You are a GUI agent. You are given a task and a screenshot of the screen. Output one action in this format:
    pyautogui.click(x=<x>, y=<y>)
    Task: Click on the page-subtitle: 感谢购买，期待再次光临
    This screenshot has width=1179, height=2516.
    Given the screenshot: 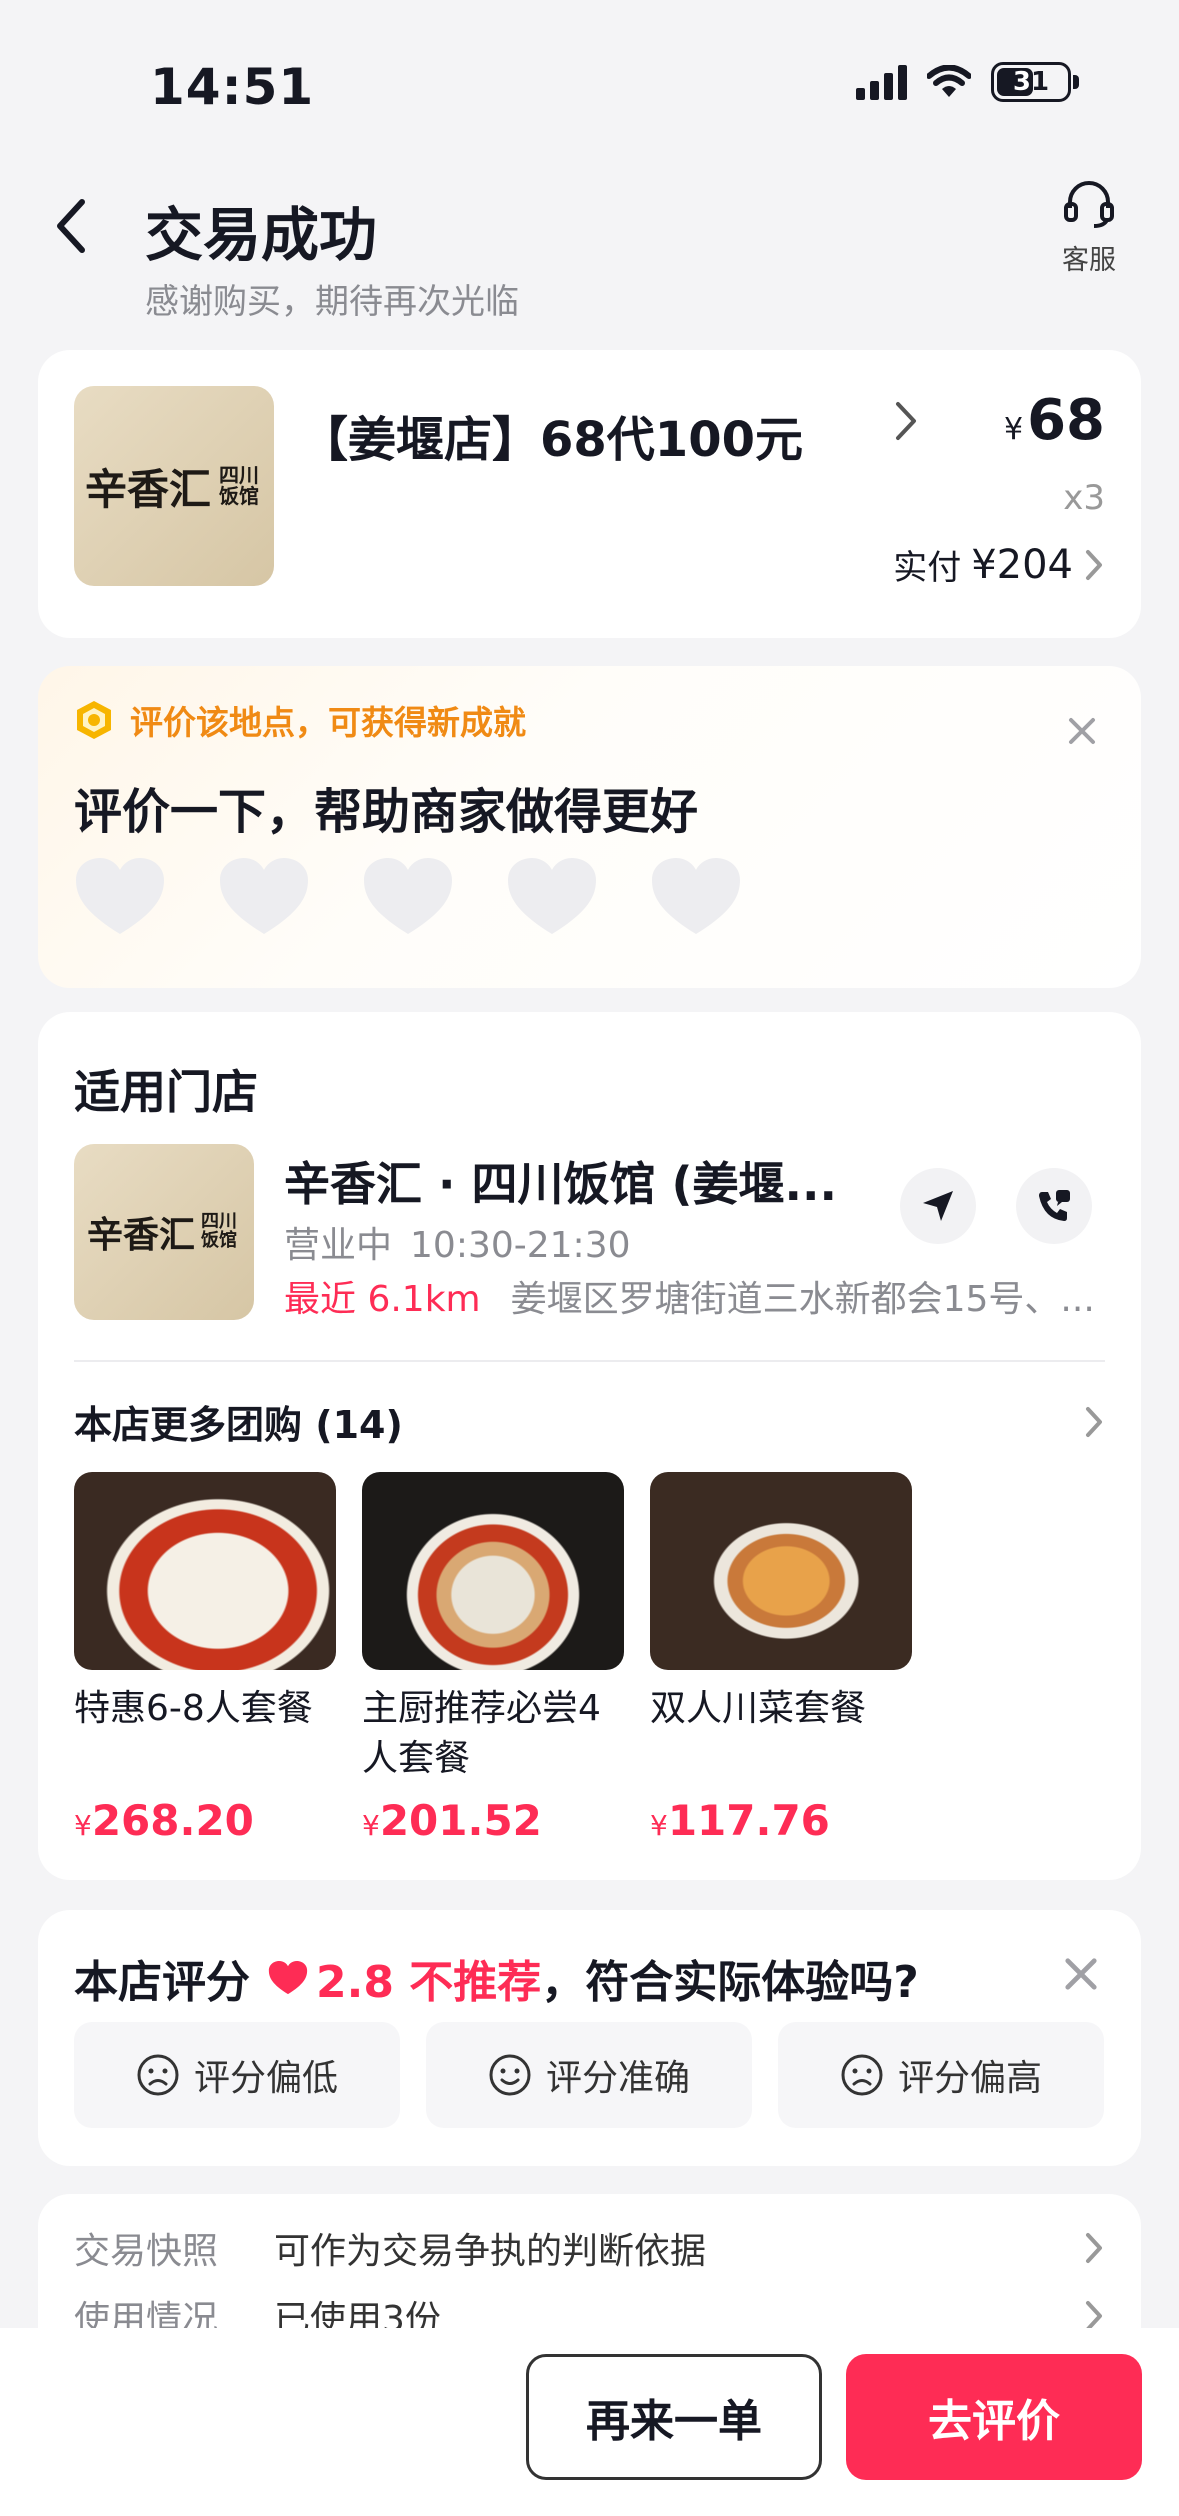 What is the action you would take?
    pyautogui.click(x=332, y=302)
    